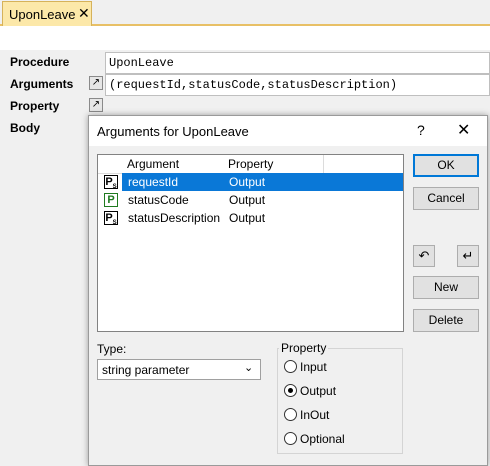 This screenshot has height=466, width=490. I want to click on argument-name: statusDescription, so click(174, 218).